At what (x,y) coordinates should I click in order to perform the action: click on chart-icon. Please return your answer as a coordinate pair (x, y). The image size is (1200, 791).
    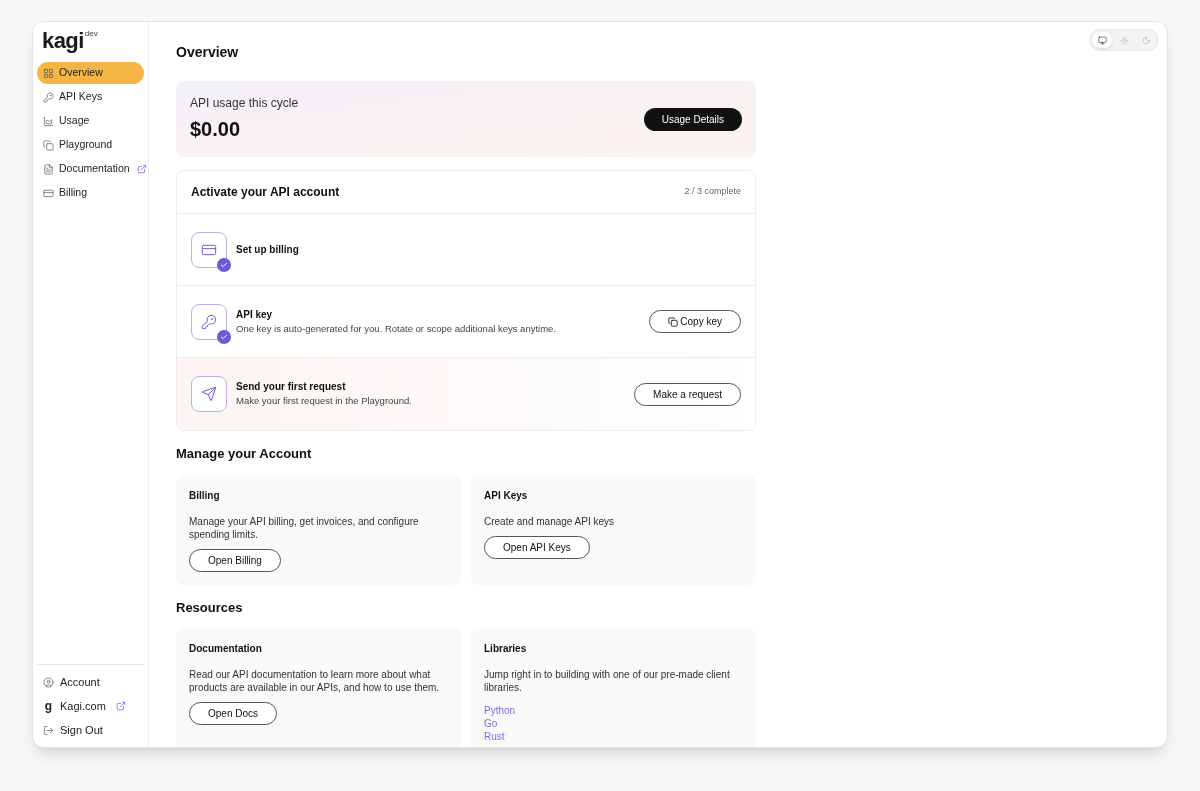
    Looking at the image, I should click on (48, 121).